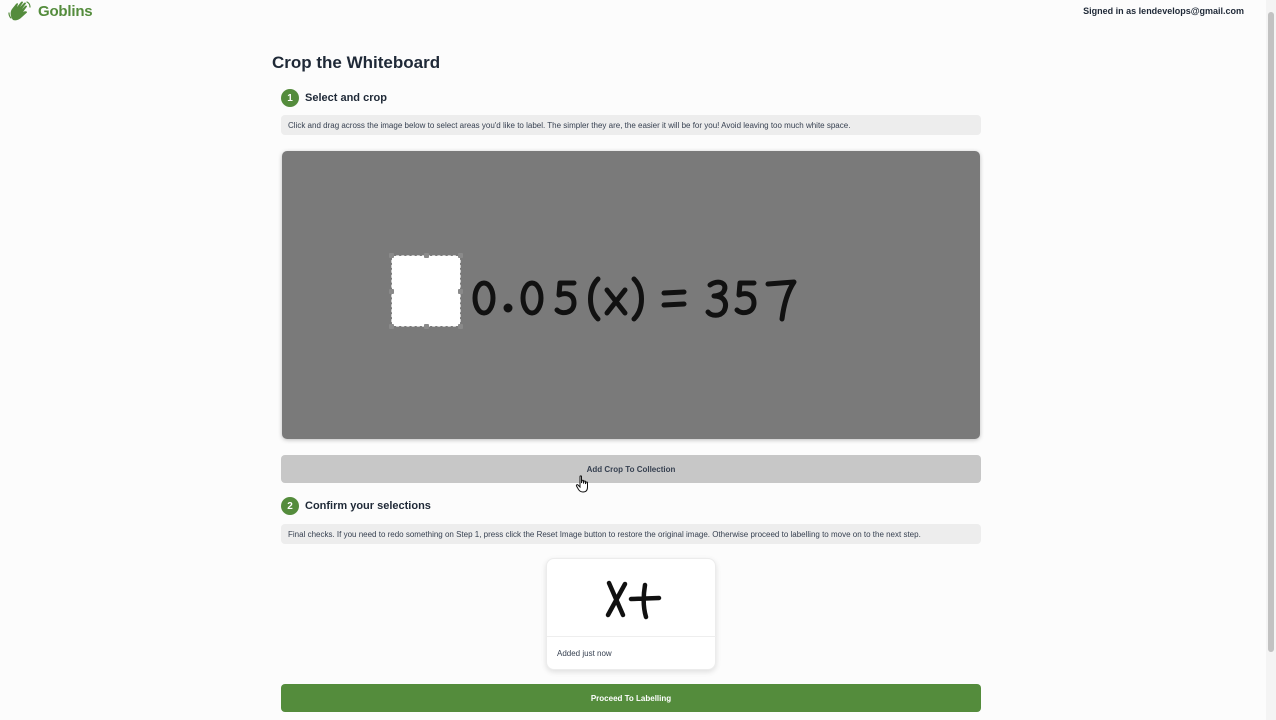  What do you see at coordinates (391, 291) in the screenshot?
I see `crop-handle-left` at bounding box center [391, 291].